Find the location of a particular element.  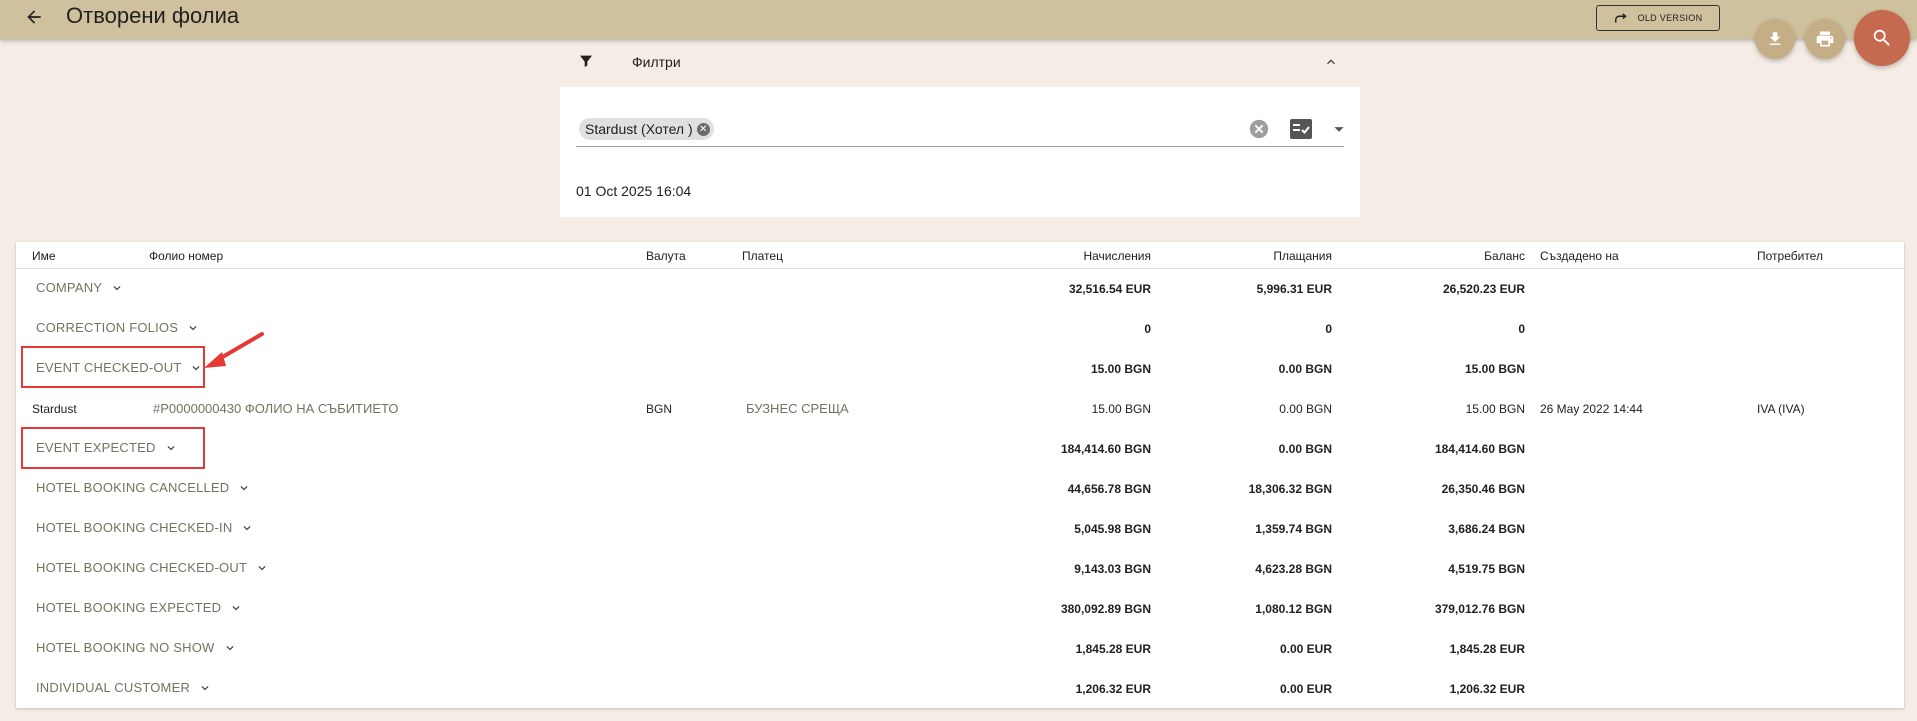

payer-link: БУЗНЕС СРЕЩА is located at coordinates (797, 408).